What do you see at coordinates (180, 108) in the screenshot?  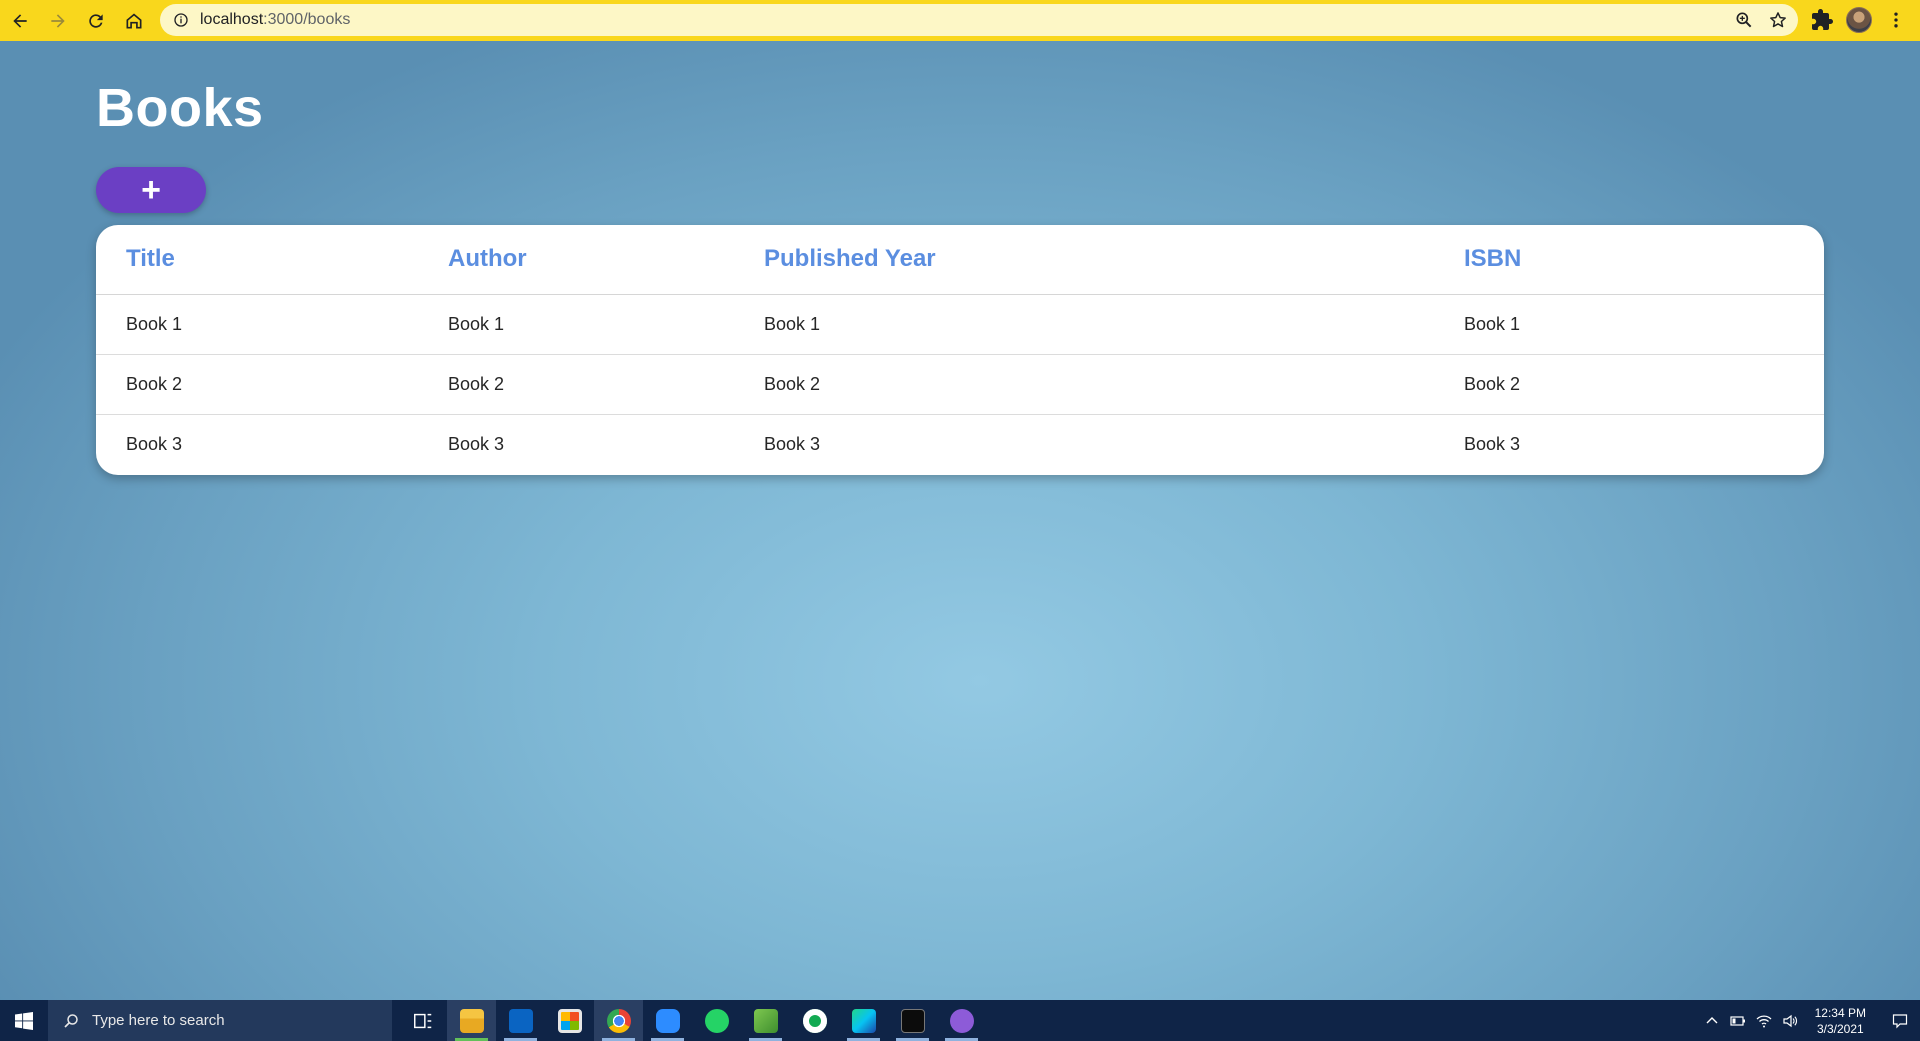 I see `page-title: Books` at bounding box center [180, 108].